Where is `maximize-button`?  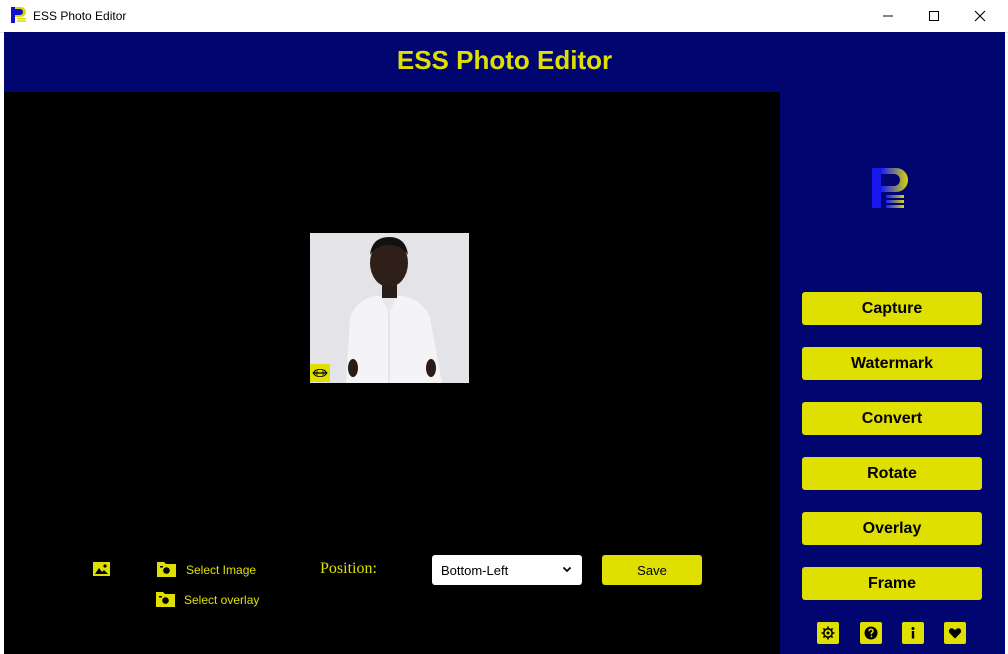 maximize-button is located at coordinates (934, 16).